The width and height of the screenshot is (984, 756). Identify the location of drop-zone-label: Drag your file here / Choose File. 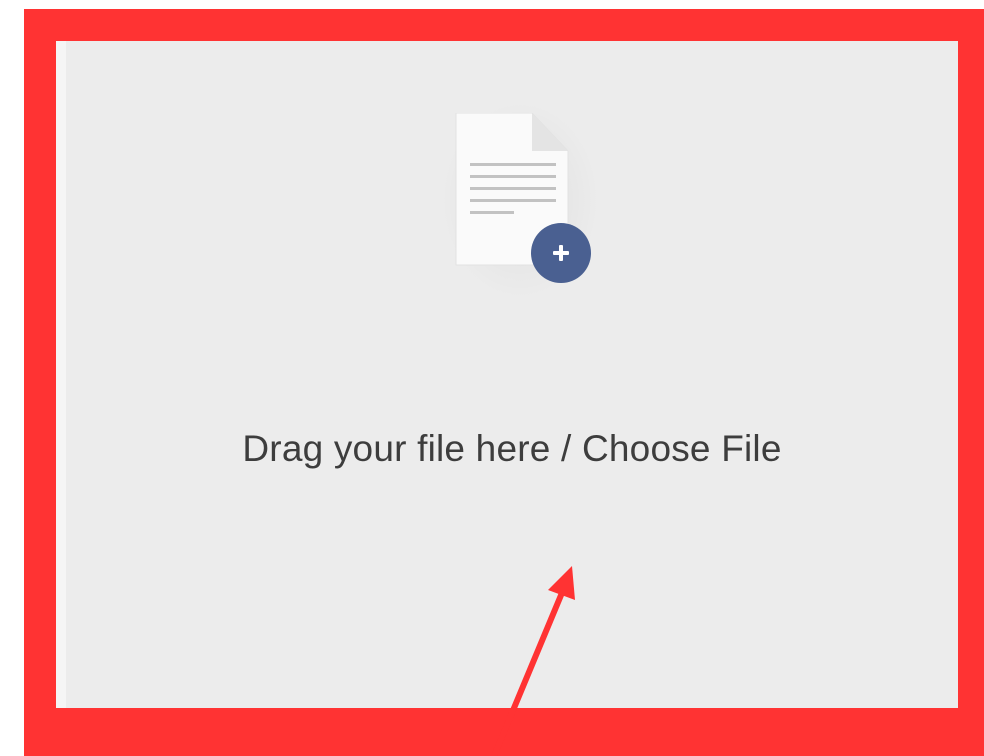
(512, 449).